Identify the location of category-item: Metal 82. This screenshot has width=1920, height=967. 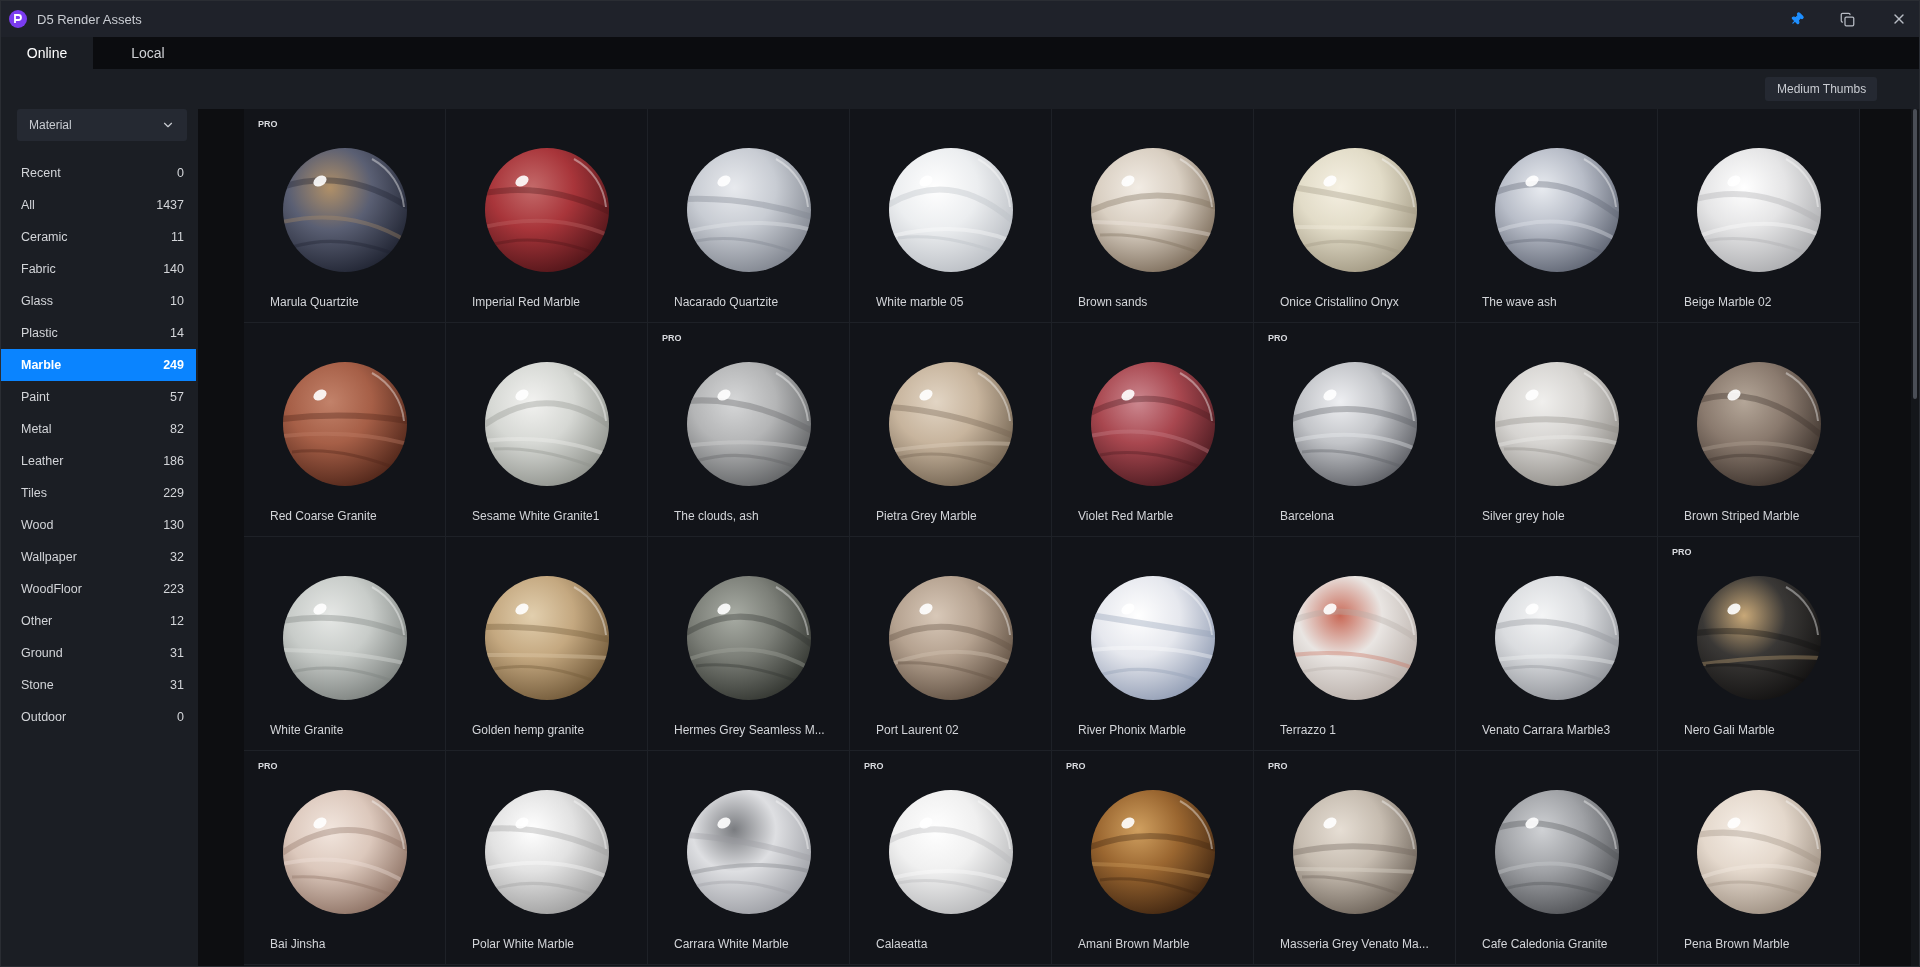
(98, 429).